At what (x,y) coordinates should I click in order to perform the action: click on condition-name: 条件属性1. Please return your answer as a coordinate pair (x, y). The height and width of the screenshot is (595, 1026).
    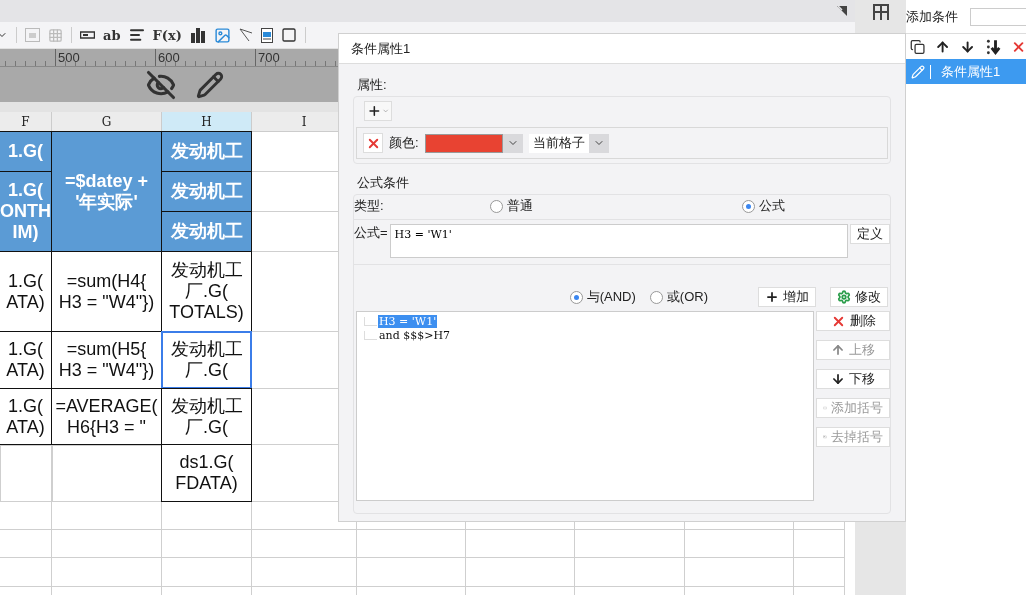
    Looking at the image, I should click on (970, 71).